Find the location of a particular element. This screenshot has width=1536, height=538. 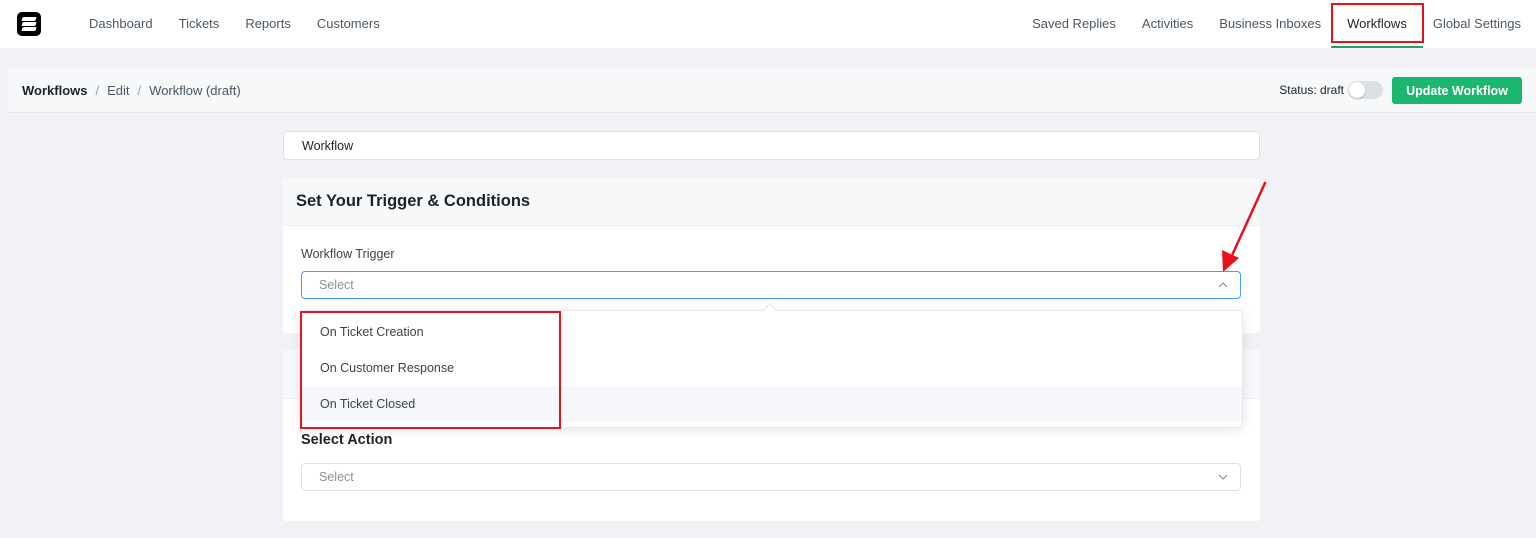

breadcrumb-edit: Edit is located at coordinates (118, 90).